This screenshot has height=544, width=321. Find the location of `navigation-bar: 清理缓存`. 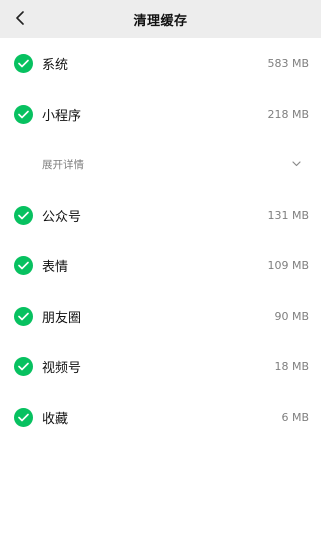

navigation-bar: 清理缓存 is located at coordinates (160, 19).